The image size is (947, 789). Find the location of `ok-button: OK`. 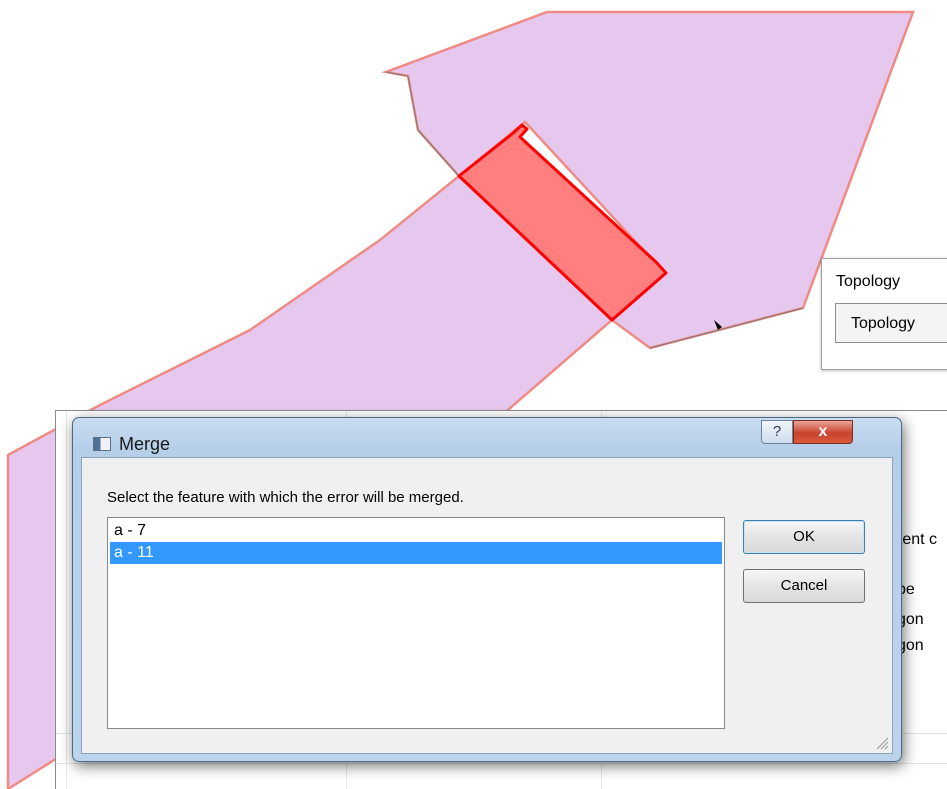

ok-button: OK is located at coordinates (804, 537).